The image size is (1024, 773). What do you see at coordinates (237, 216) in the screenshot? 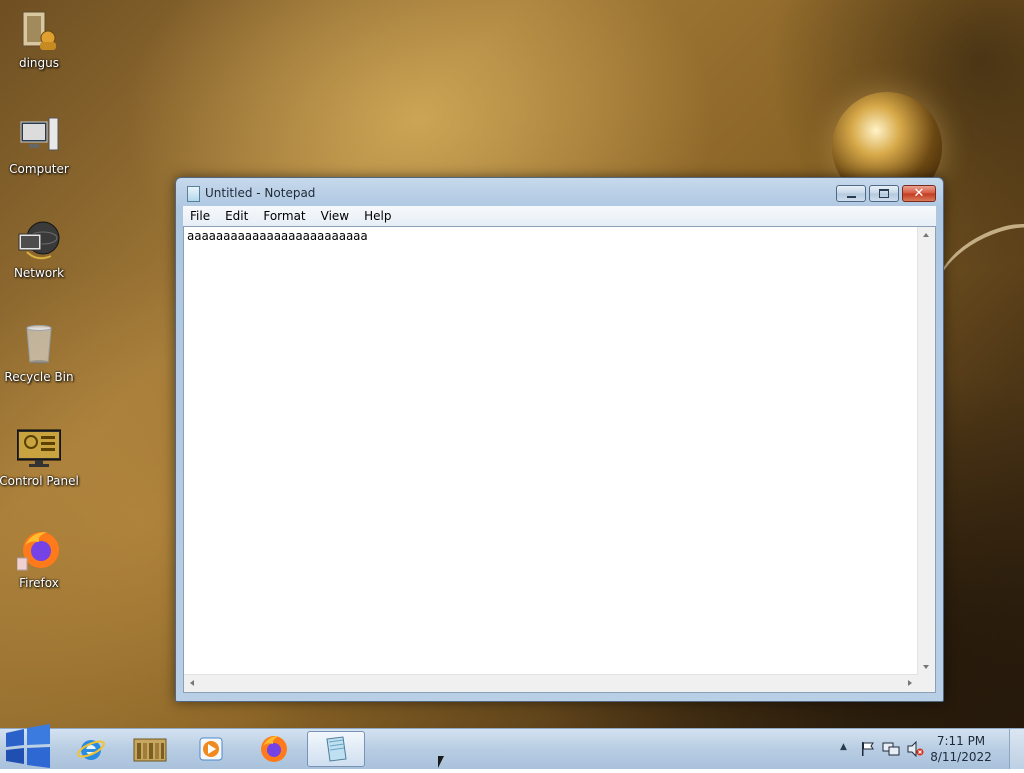
I see `menu-edit: Edit` at bounding box center [237, 216].